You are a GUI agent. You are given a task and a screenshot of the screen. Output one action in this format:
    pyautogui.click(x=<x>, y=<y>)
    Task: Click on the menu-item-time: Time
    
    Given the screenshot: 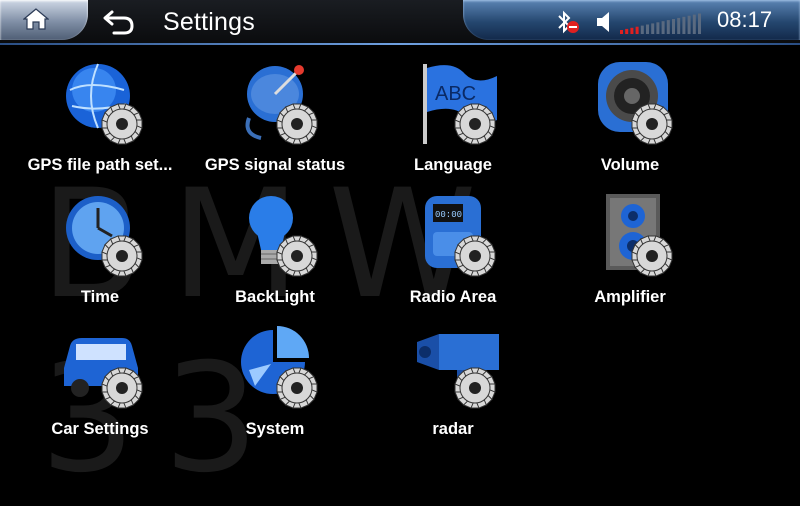 What is the action you would take?
    pyautogui.click(x=100, y=252)
    